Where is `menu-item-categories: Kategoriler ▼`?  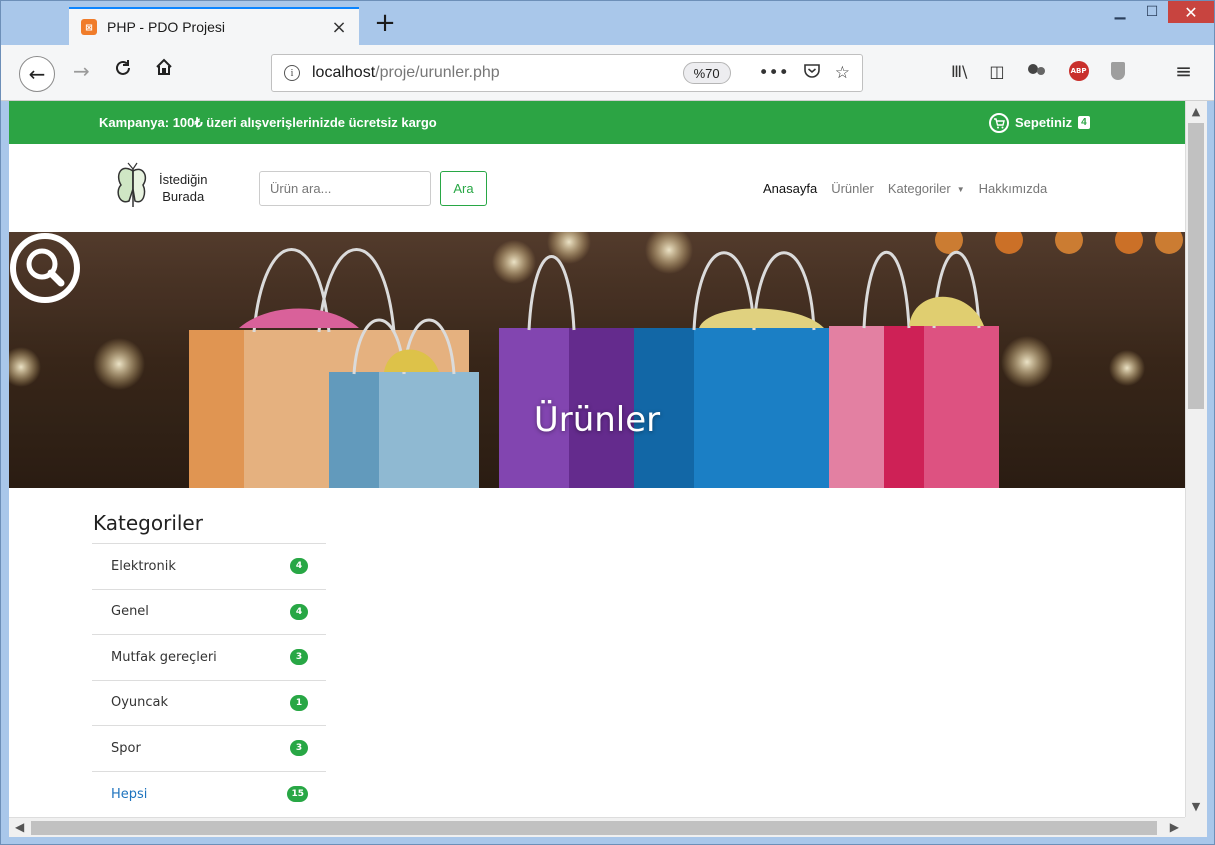 menu-item-categories: Kategoriler ▼ is located at coordinates (926, 188).